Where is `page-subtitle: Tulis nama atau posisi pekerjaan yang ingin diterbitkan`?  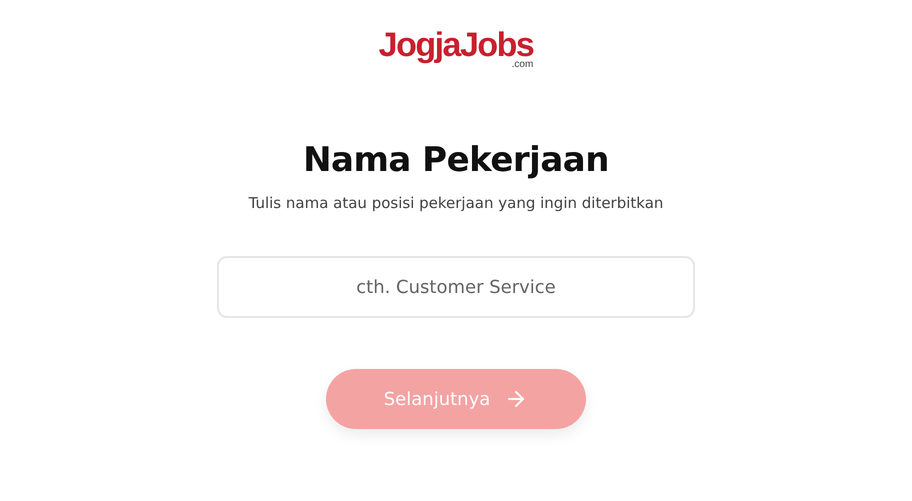 page-subtitle: Tulis nama atau posisi pekerjaan yang ingin diterbitkan is located at coordinates (456, 203).